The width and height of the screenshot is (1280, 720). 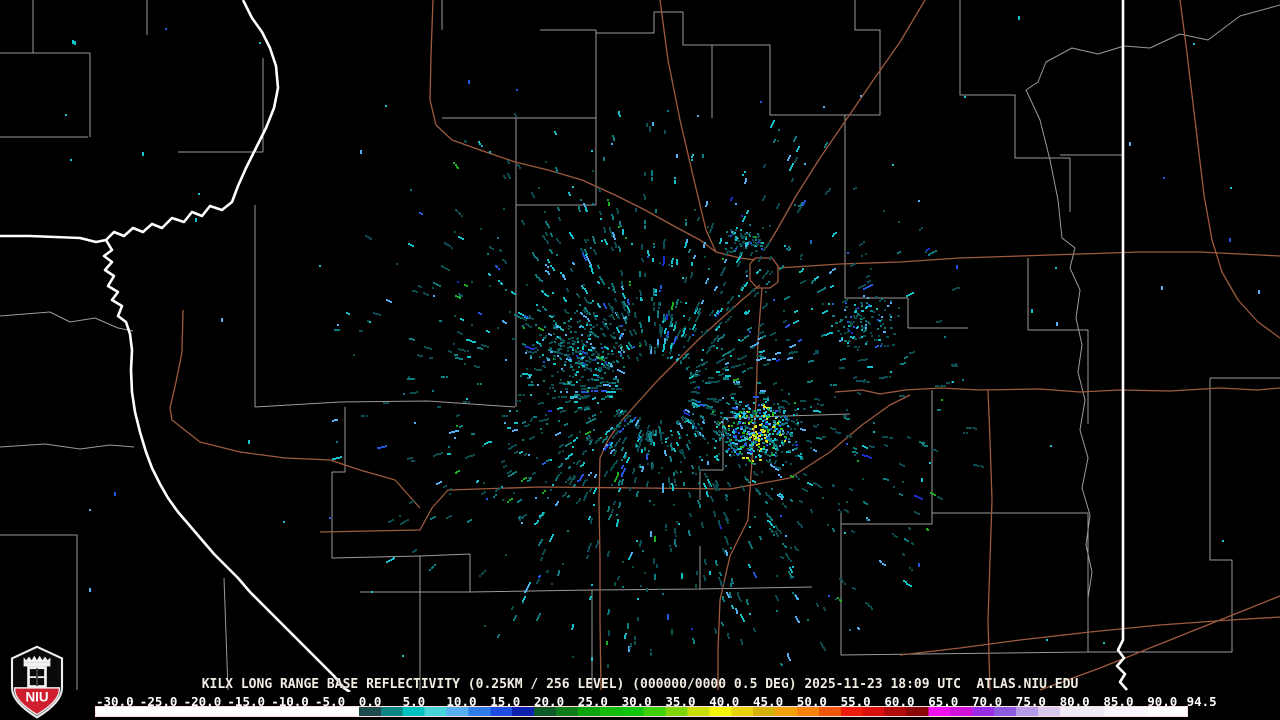 I want to click on scale-label: 94.5, so click(x=1201, y=701).